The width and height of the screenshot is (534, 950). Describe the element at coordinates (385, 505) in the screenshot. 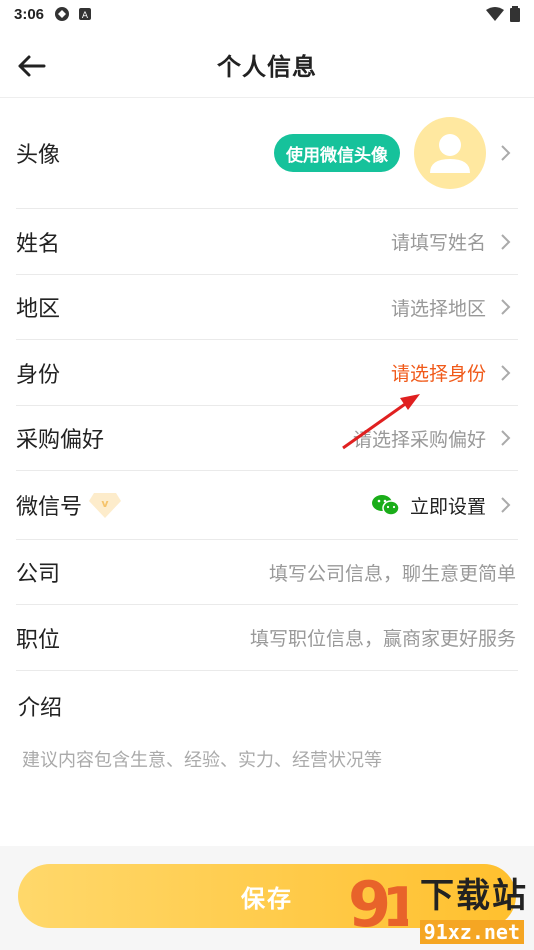

I see `wechat-icon` at that location.